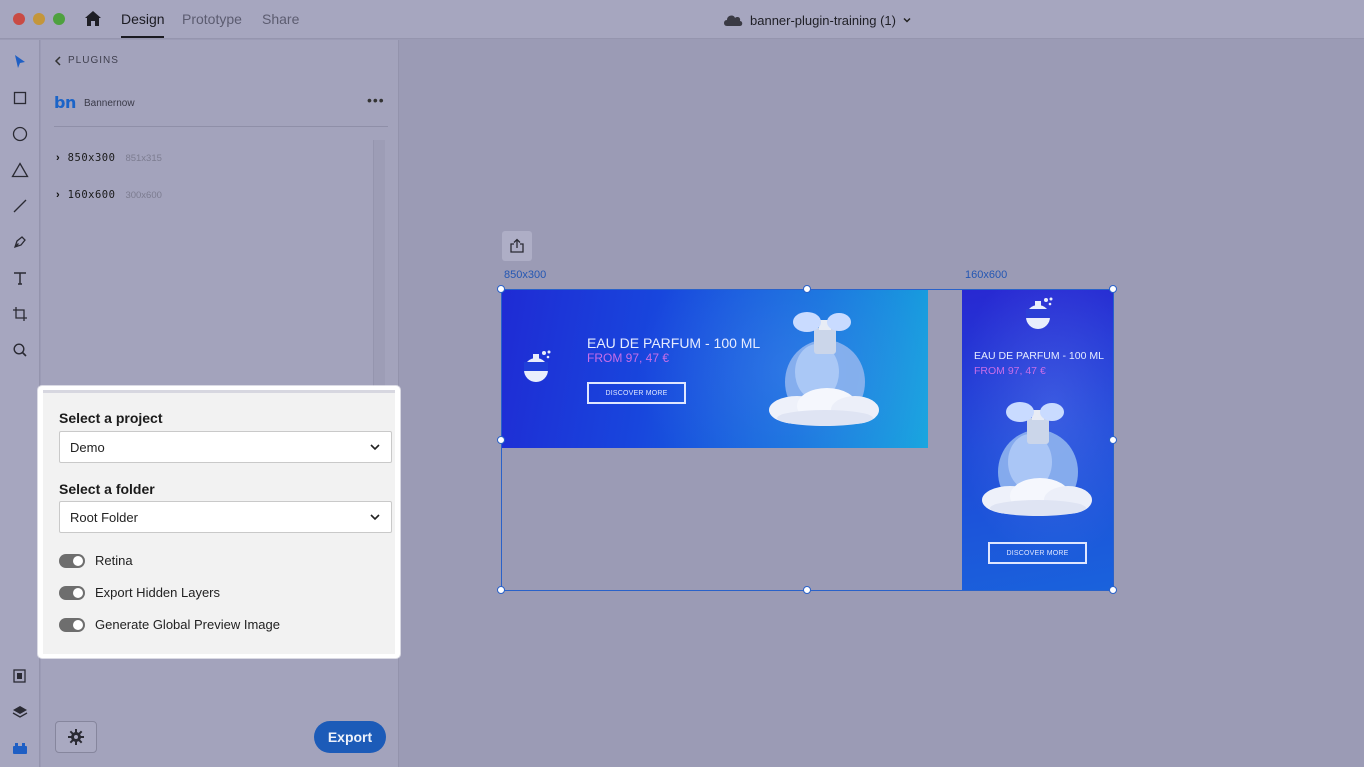 The image size is (1364, 767). Describe the element at coordinates (158, 592) in the screenshot. I see `export-hidden-layers-label: Export Hidden Layers` at that location.